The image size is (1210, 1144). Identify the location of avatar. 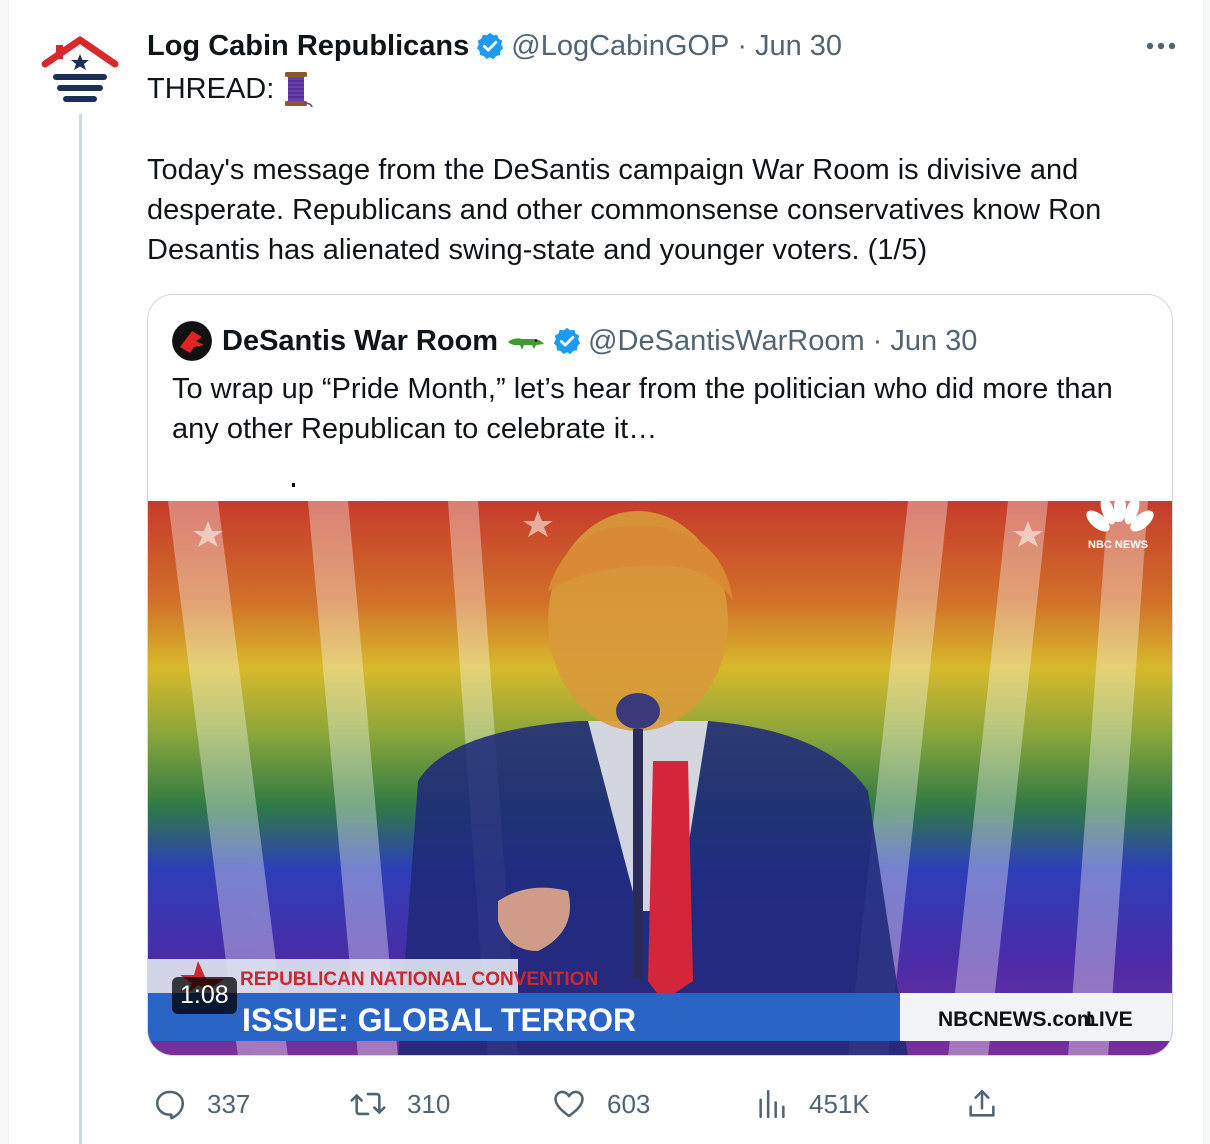
(80, 67).